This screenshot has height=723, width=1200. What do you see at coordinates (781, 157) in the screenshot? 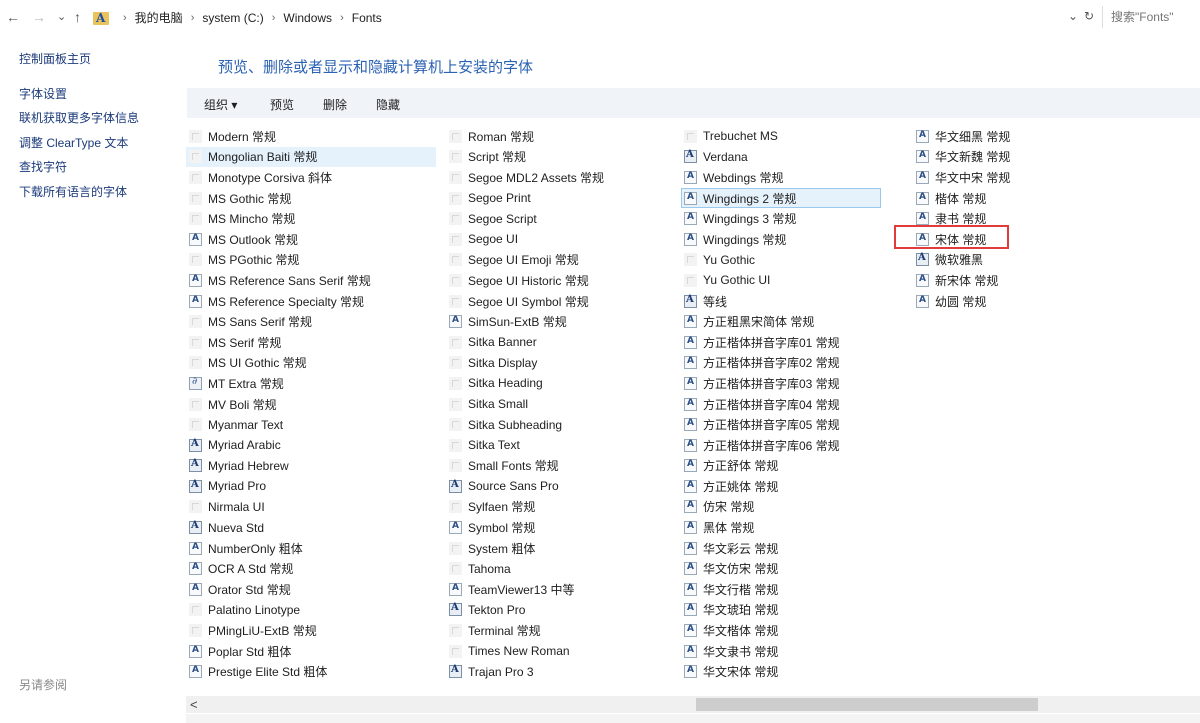
I see `font-item: Verdana` at bounding box center [781, 157].